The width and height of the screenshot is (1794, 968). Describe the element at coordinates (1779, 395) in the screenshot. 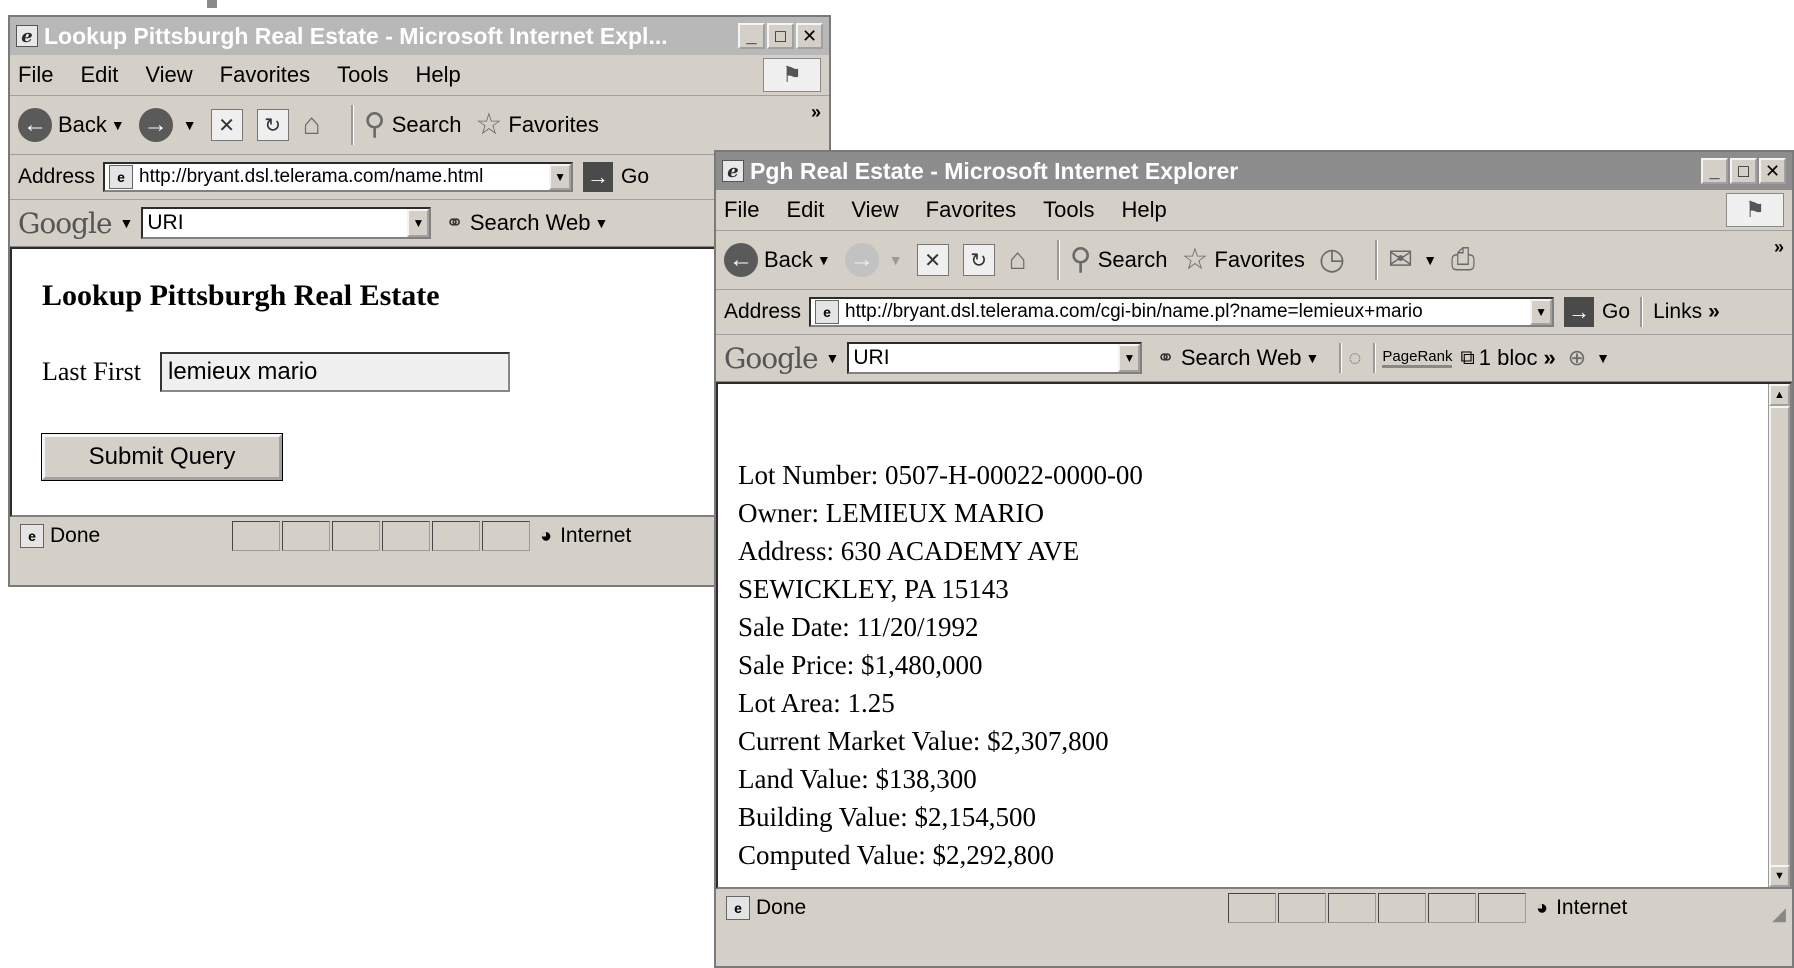

I see `scroll-up-button: ▲` at that location.